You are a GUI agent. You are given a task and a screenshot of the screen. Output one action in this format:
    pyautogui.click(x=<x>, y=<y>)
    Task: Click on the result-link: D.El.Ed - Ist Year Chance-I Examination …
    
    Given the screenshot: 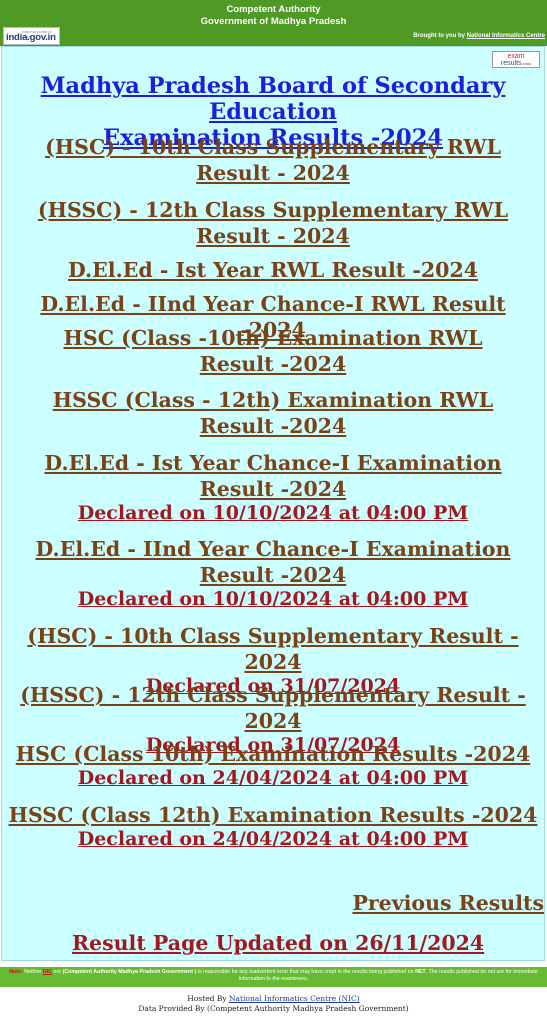 What is the action you would take?
    pyautogui.click(x=273, y=476)
    